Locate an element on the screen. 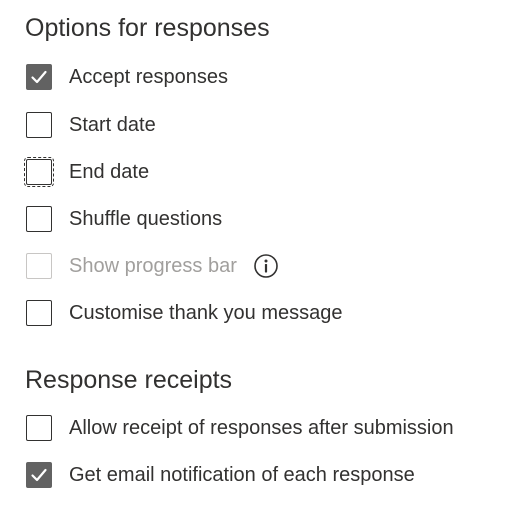  email-notification-option: Get email notification of each response is located at coordinates (220, 475).